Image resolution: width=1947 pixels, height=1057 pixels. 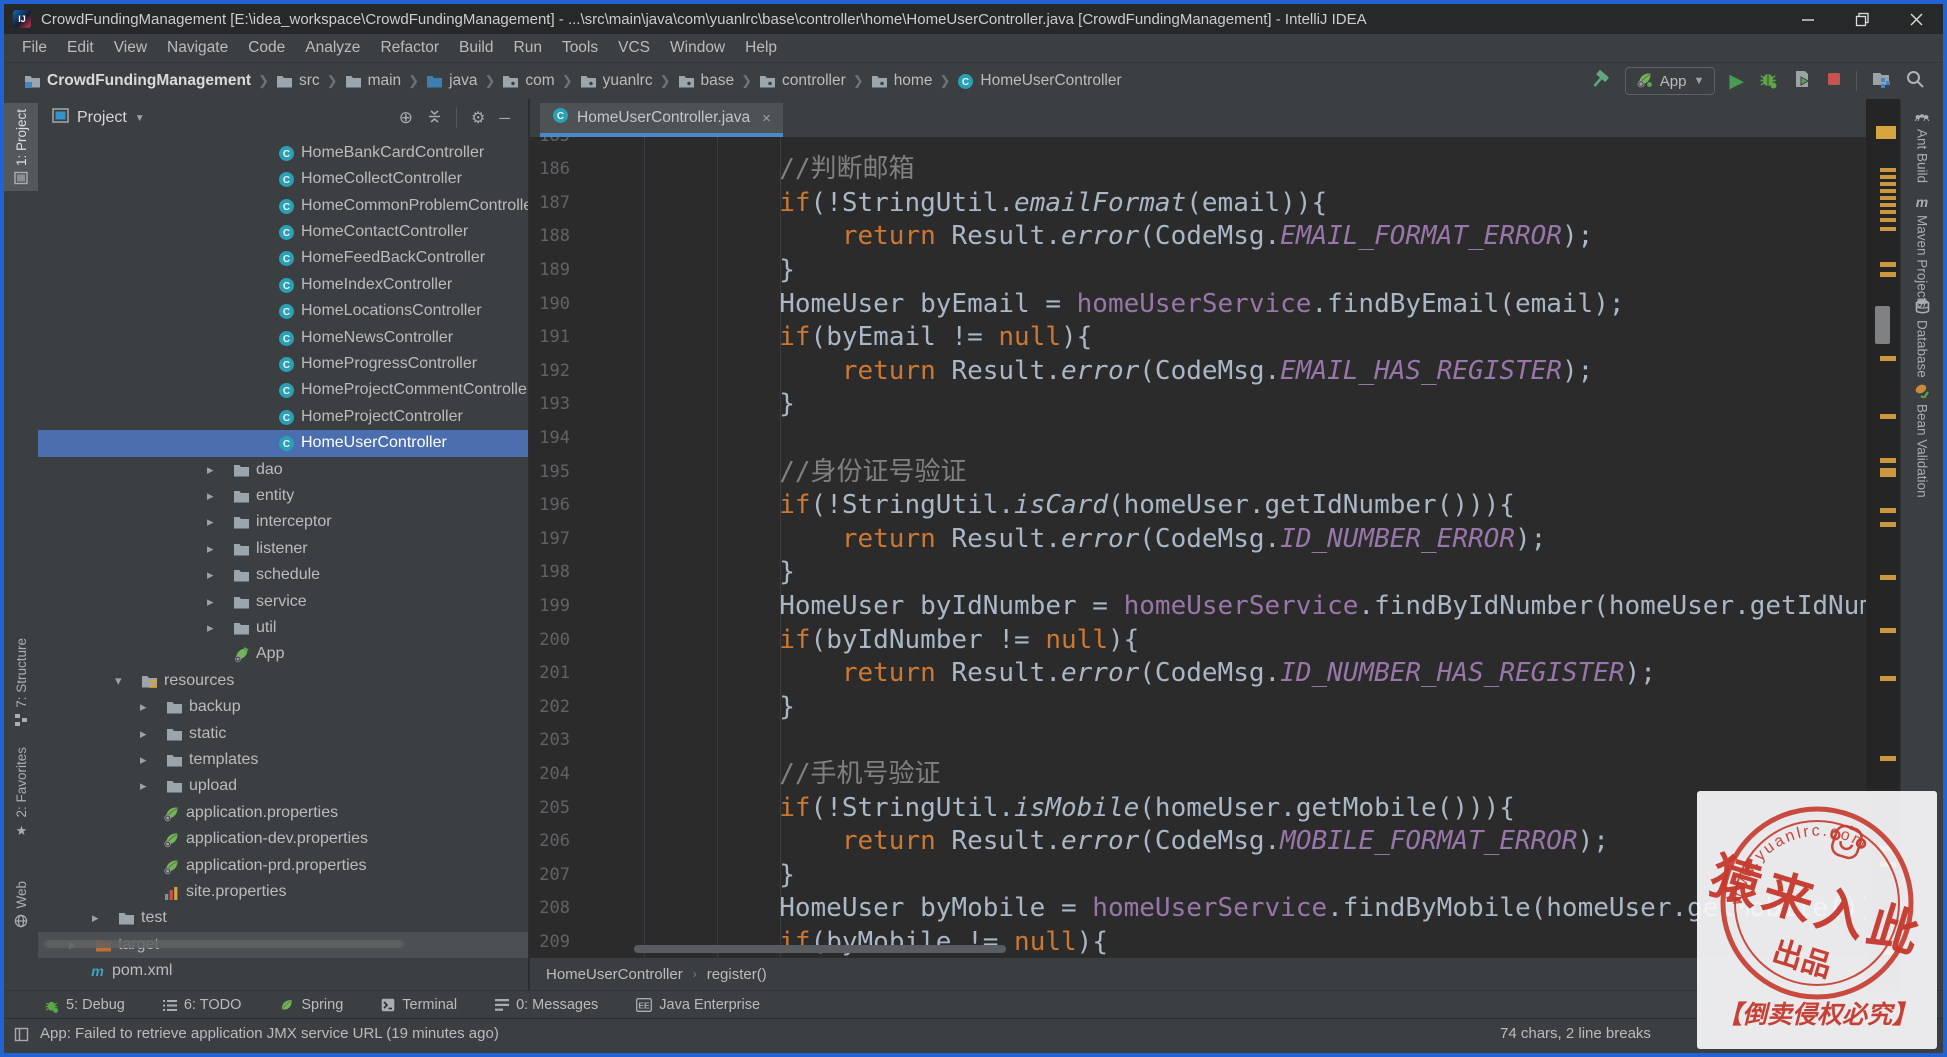 I want to click on tree-row: C HomeUserController, so click(x=283, y=443).